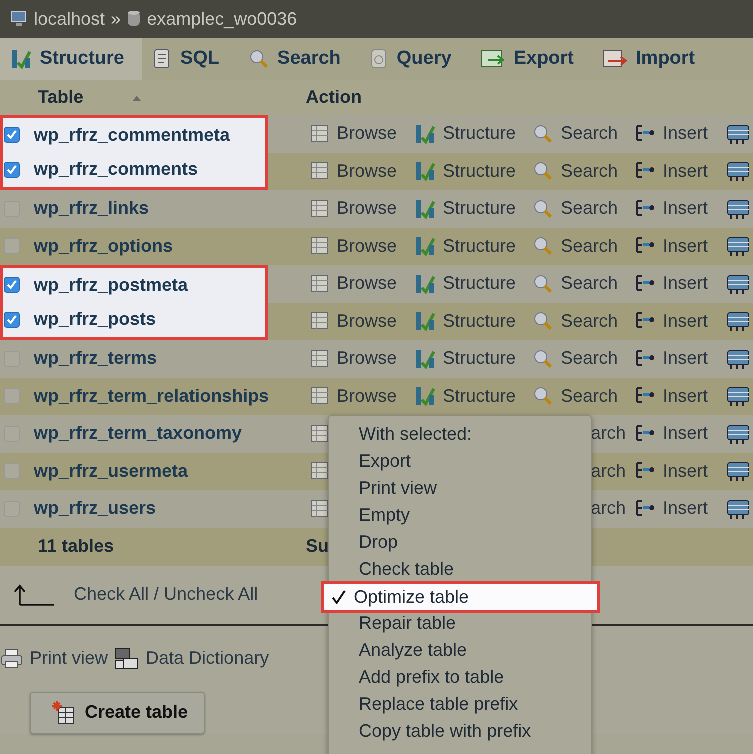 The image size is (753, 754). I want to click on server-link: localhost, so click(70, 19).